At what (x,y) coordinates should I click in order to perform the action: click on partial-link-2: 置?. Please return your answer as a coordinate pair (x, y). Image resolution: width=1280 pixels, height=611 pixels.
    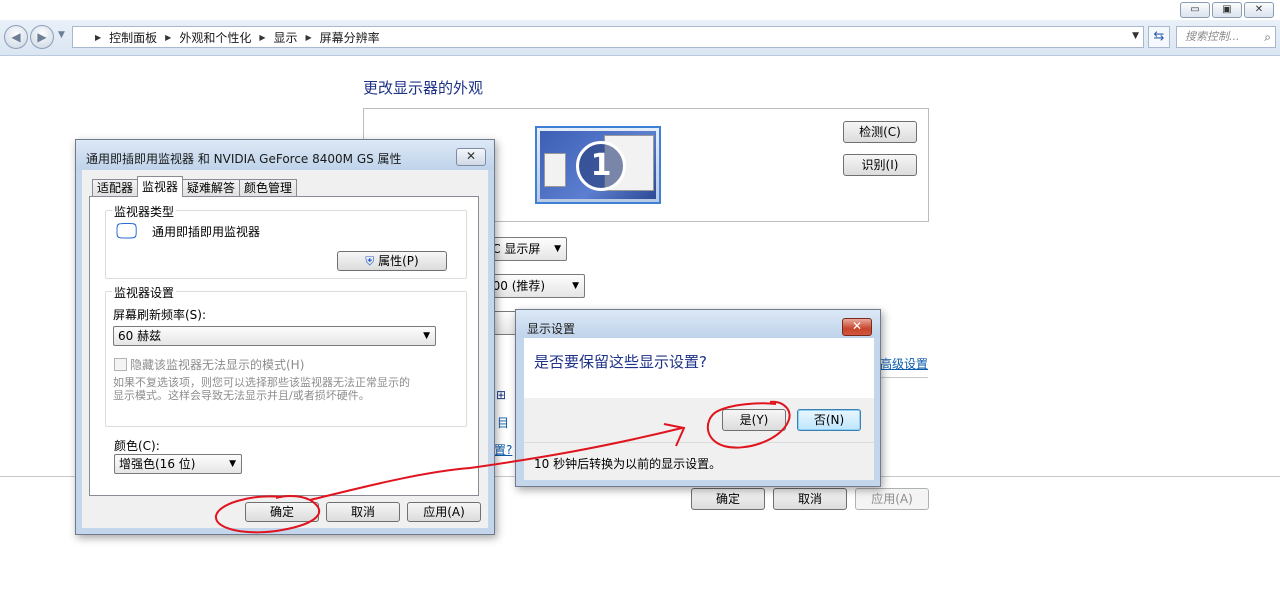
    Looking at the image, I should click on (503, 449).